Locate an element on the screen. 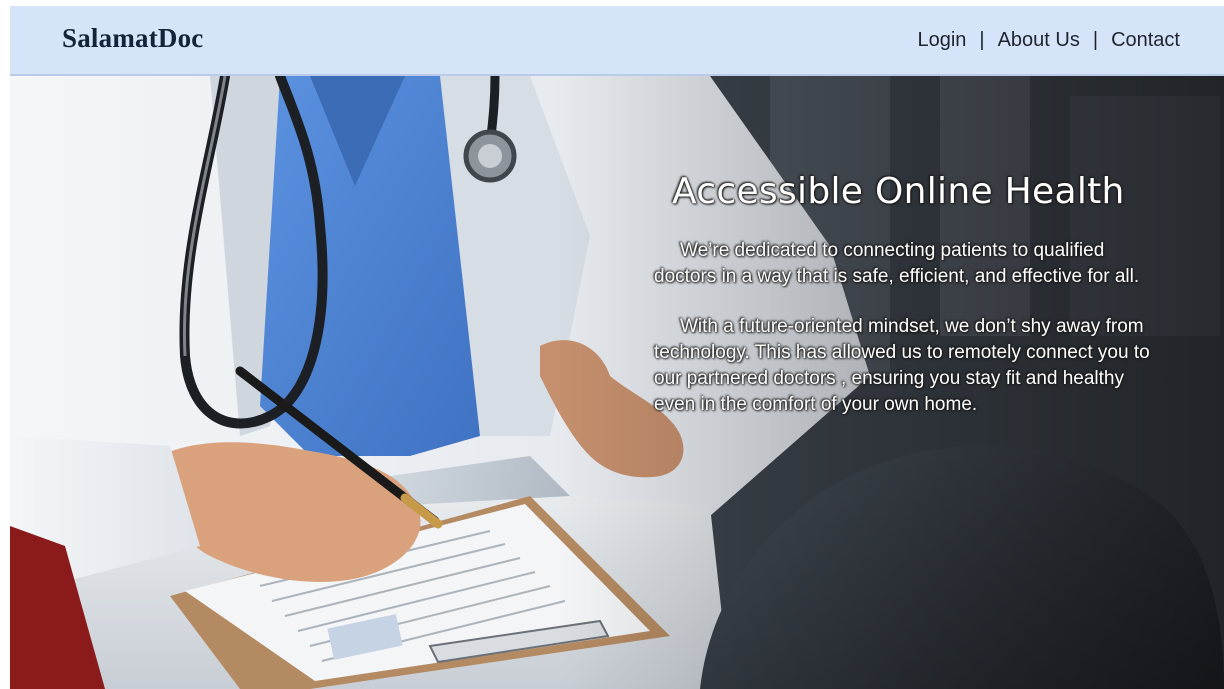  hero-title: Accessible Online Health is located at coordinates (898, 191).